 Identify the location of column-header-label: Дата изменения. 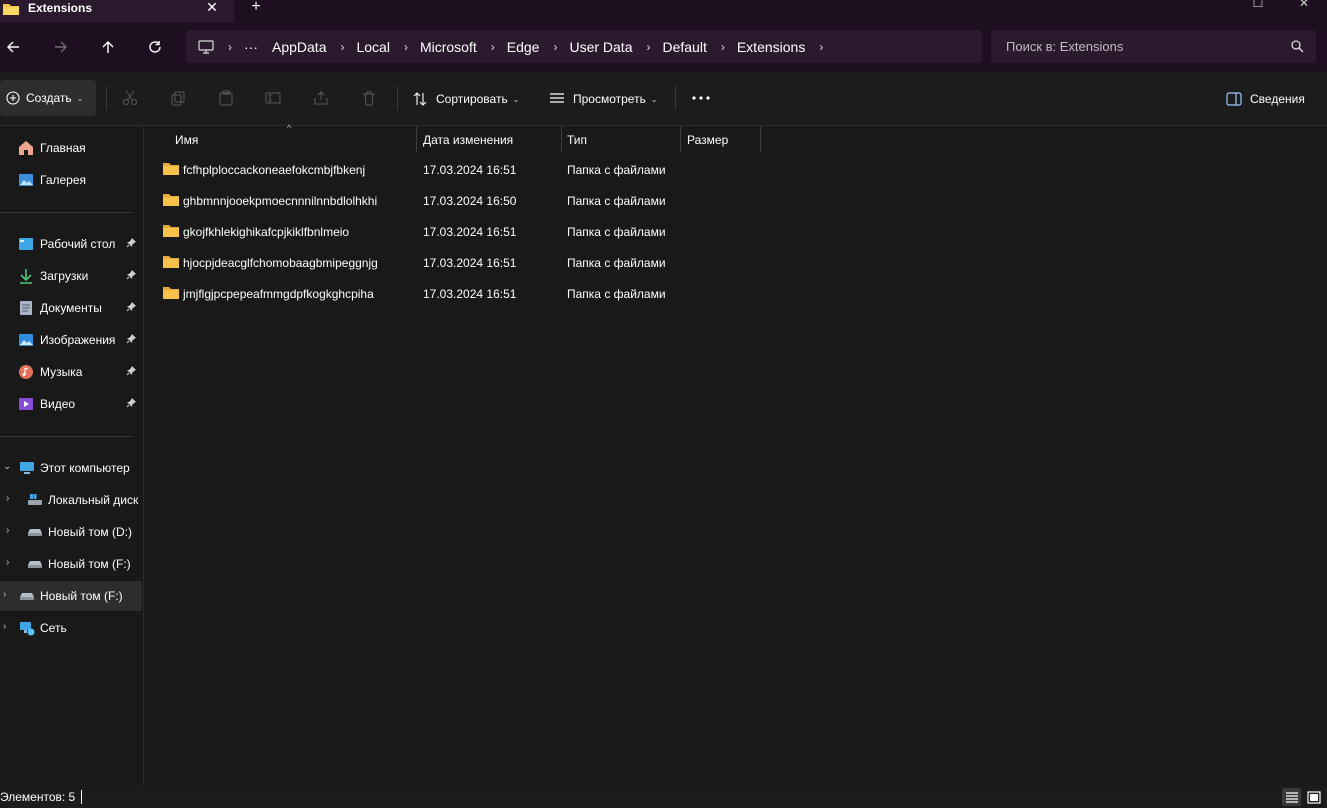
(468, 140).